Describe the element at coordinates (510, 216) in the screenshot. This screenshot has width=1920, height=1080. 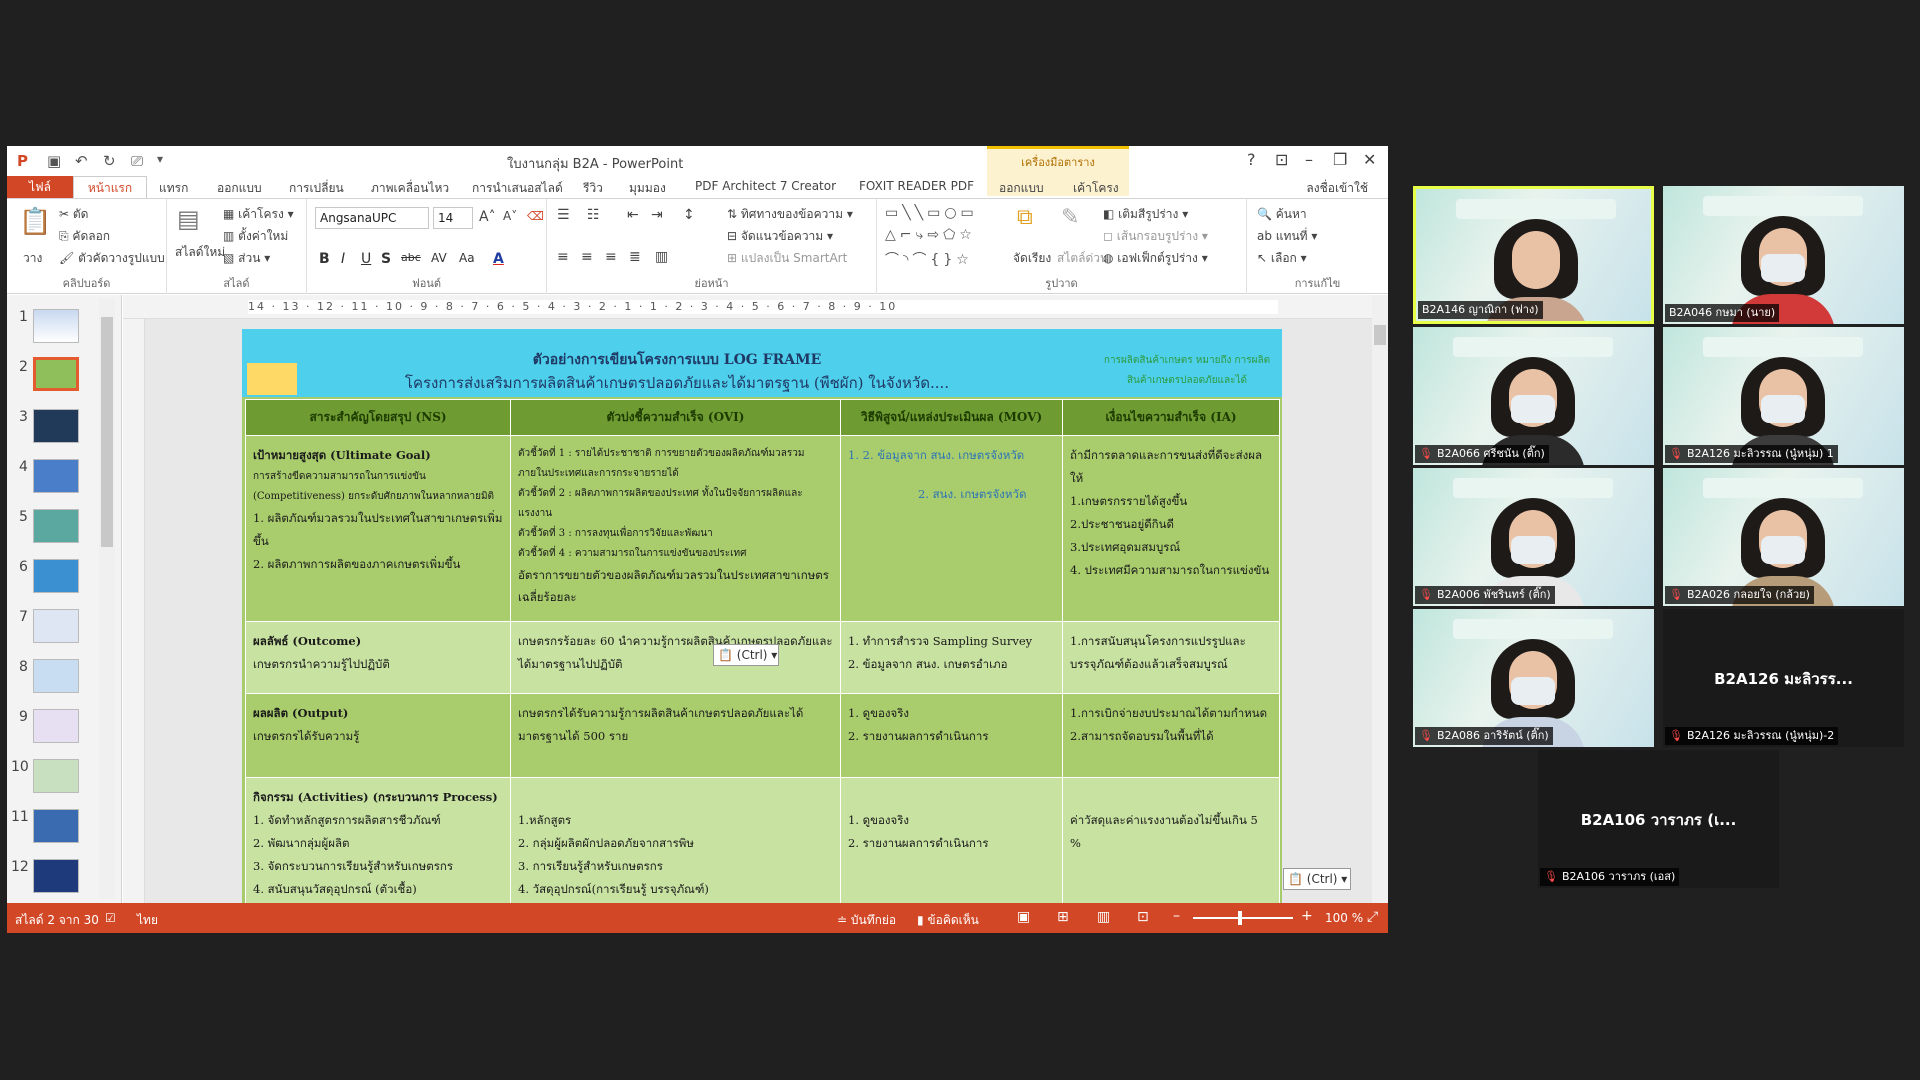
I see `shrink-font-icon: A˅` at that location.